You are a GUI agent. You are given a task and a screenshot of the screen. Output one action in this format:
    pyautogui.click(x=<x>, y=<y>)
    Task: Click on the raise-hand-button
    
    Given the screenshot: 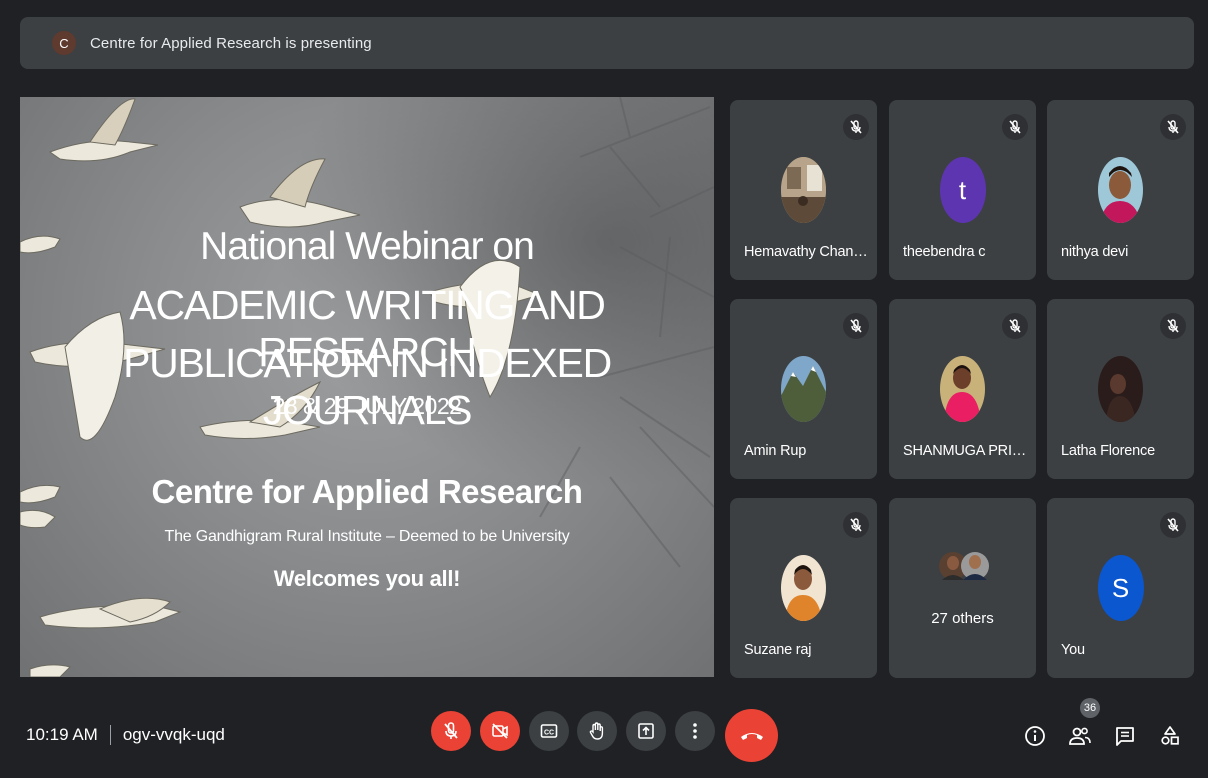 What is the action you would take?
    pyautogui.click(x=597, y=731)
    